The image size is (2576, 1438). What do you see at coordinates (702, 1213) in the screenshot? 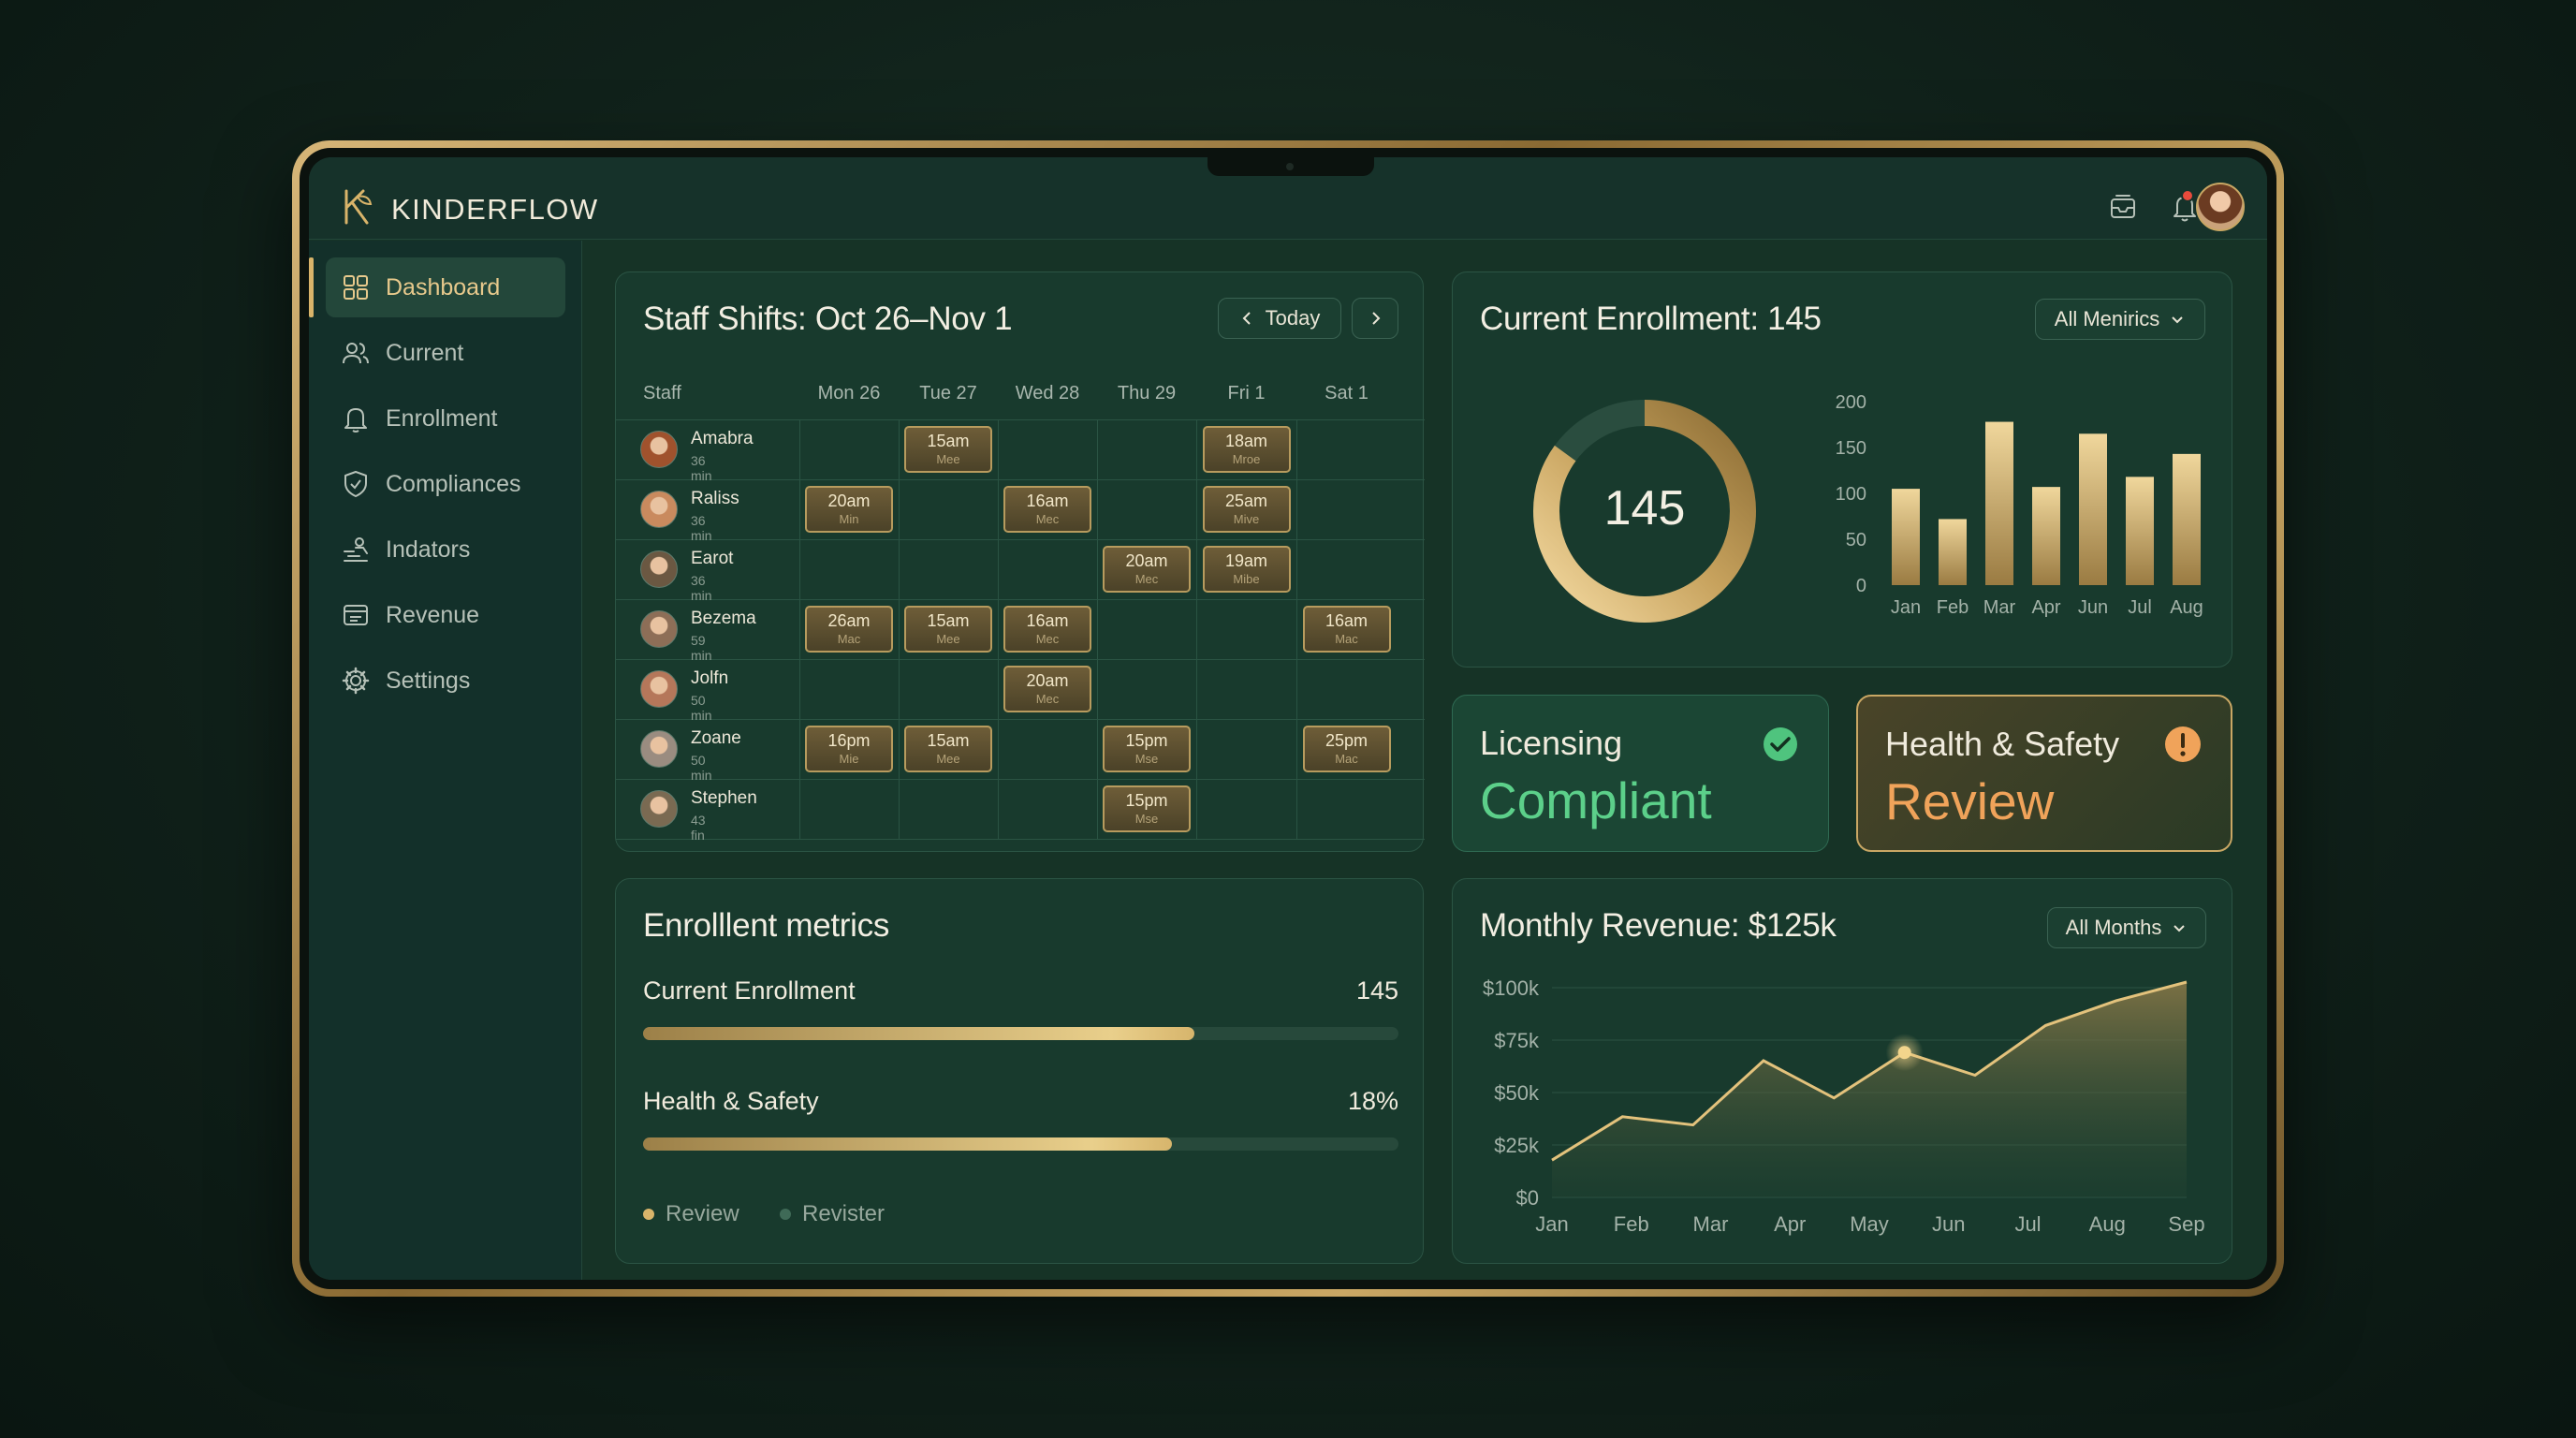
I see `legend-label: Review` at bounding box center [702, 1213].